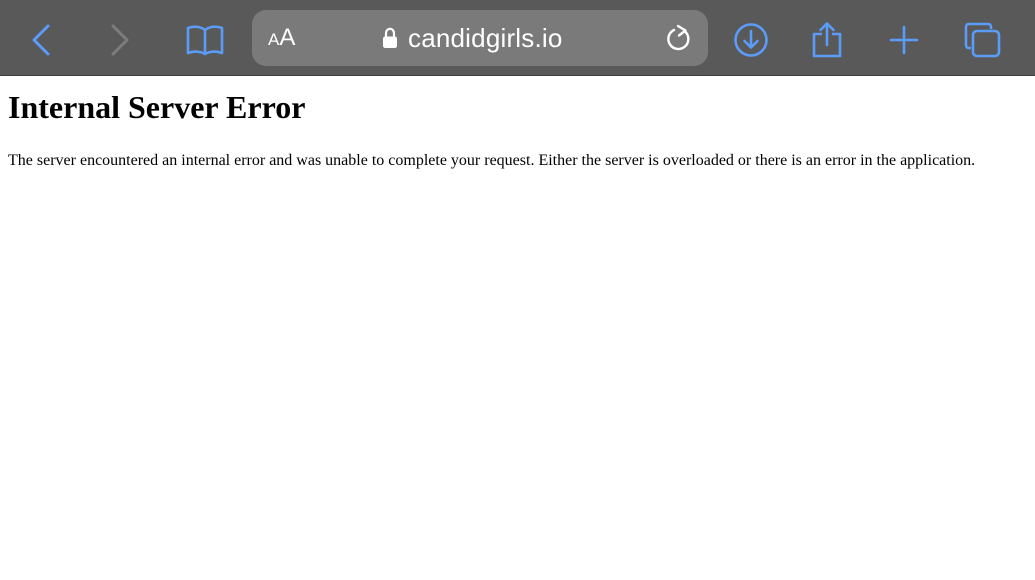 The image size is (1035, 580). I want to click on lock-icon, so click(390, 37).